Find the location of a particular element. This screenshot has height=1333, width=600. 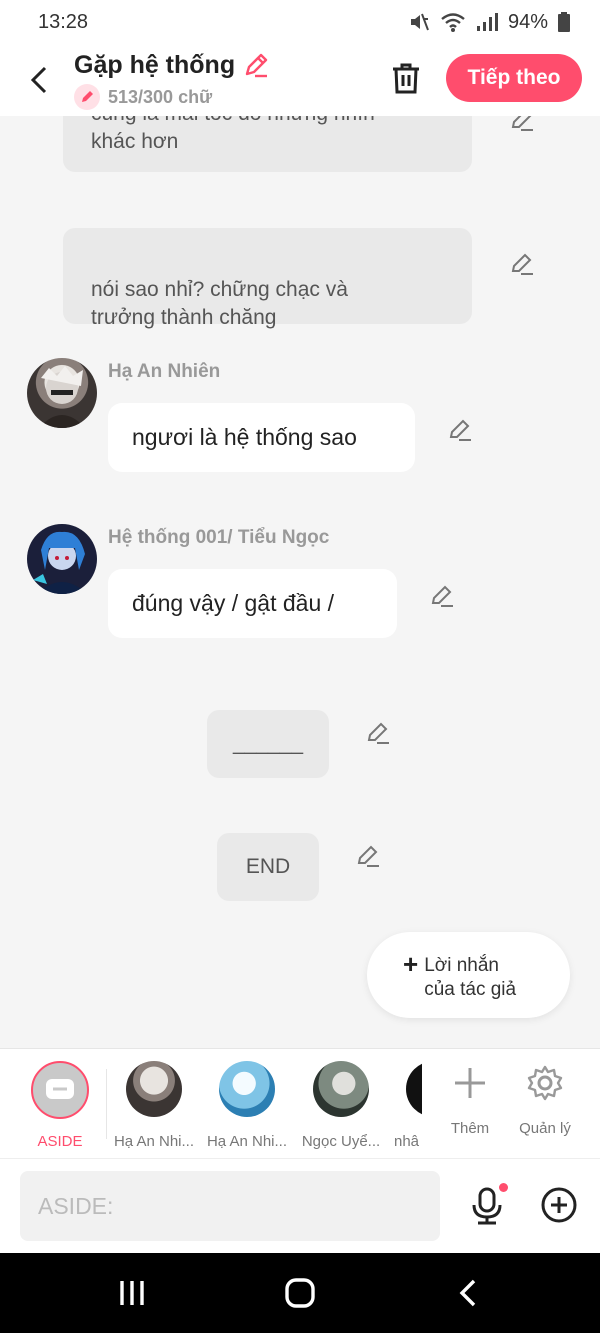

plus-circle-icon is located at coordinates (559, 1205).